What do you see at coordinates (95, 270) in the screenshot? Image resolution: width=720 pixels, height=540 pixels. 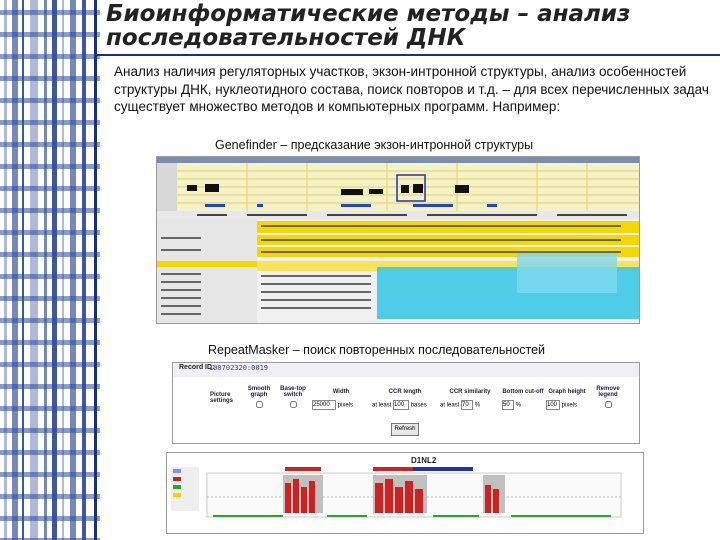 I see `sidebar-divider` at bounding box center [95, 270].